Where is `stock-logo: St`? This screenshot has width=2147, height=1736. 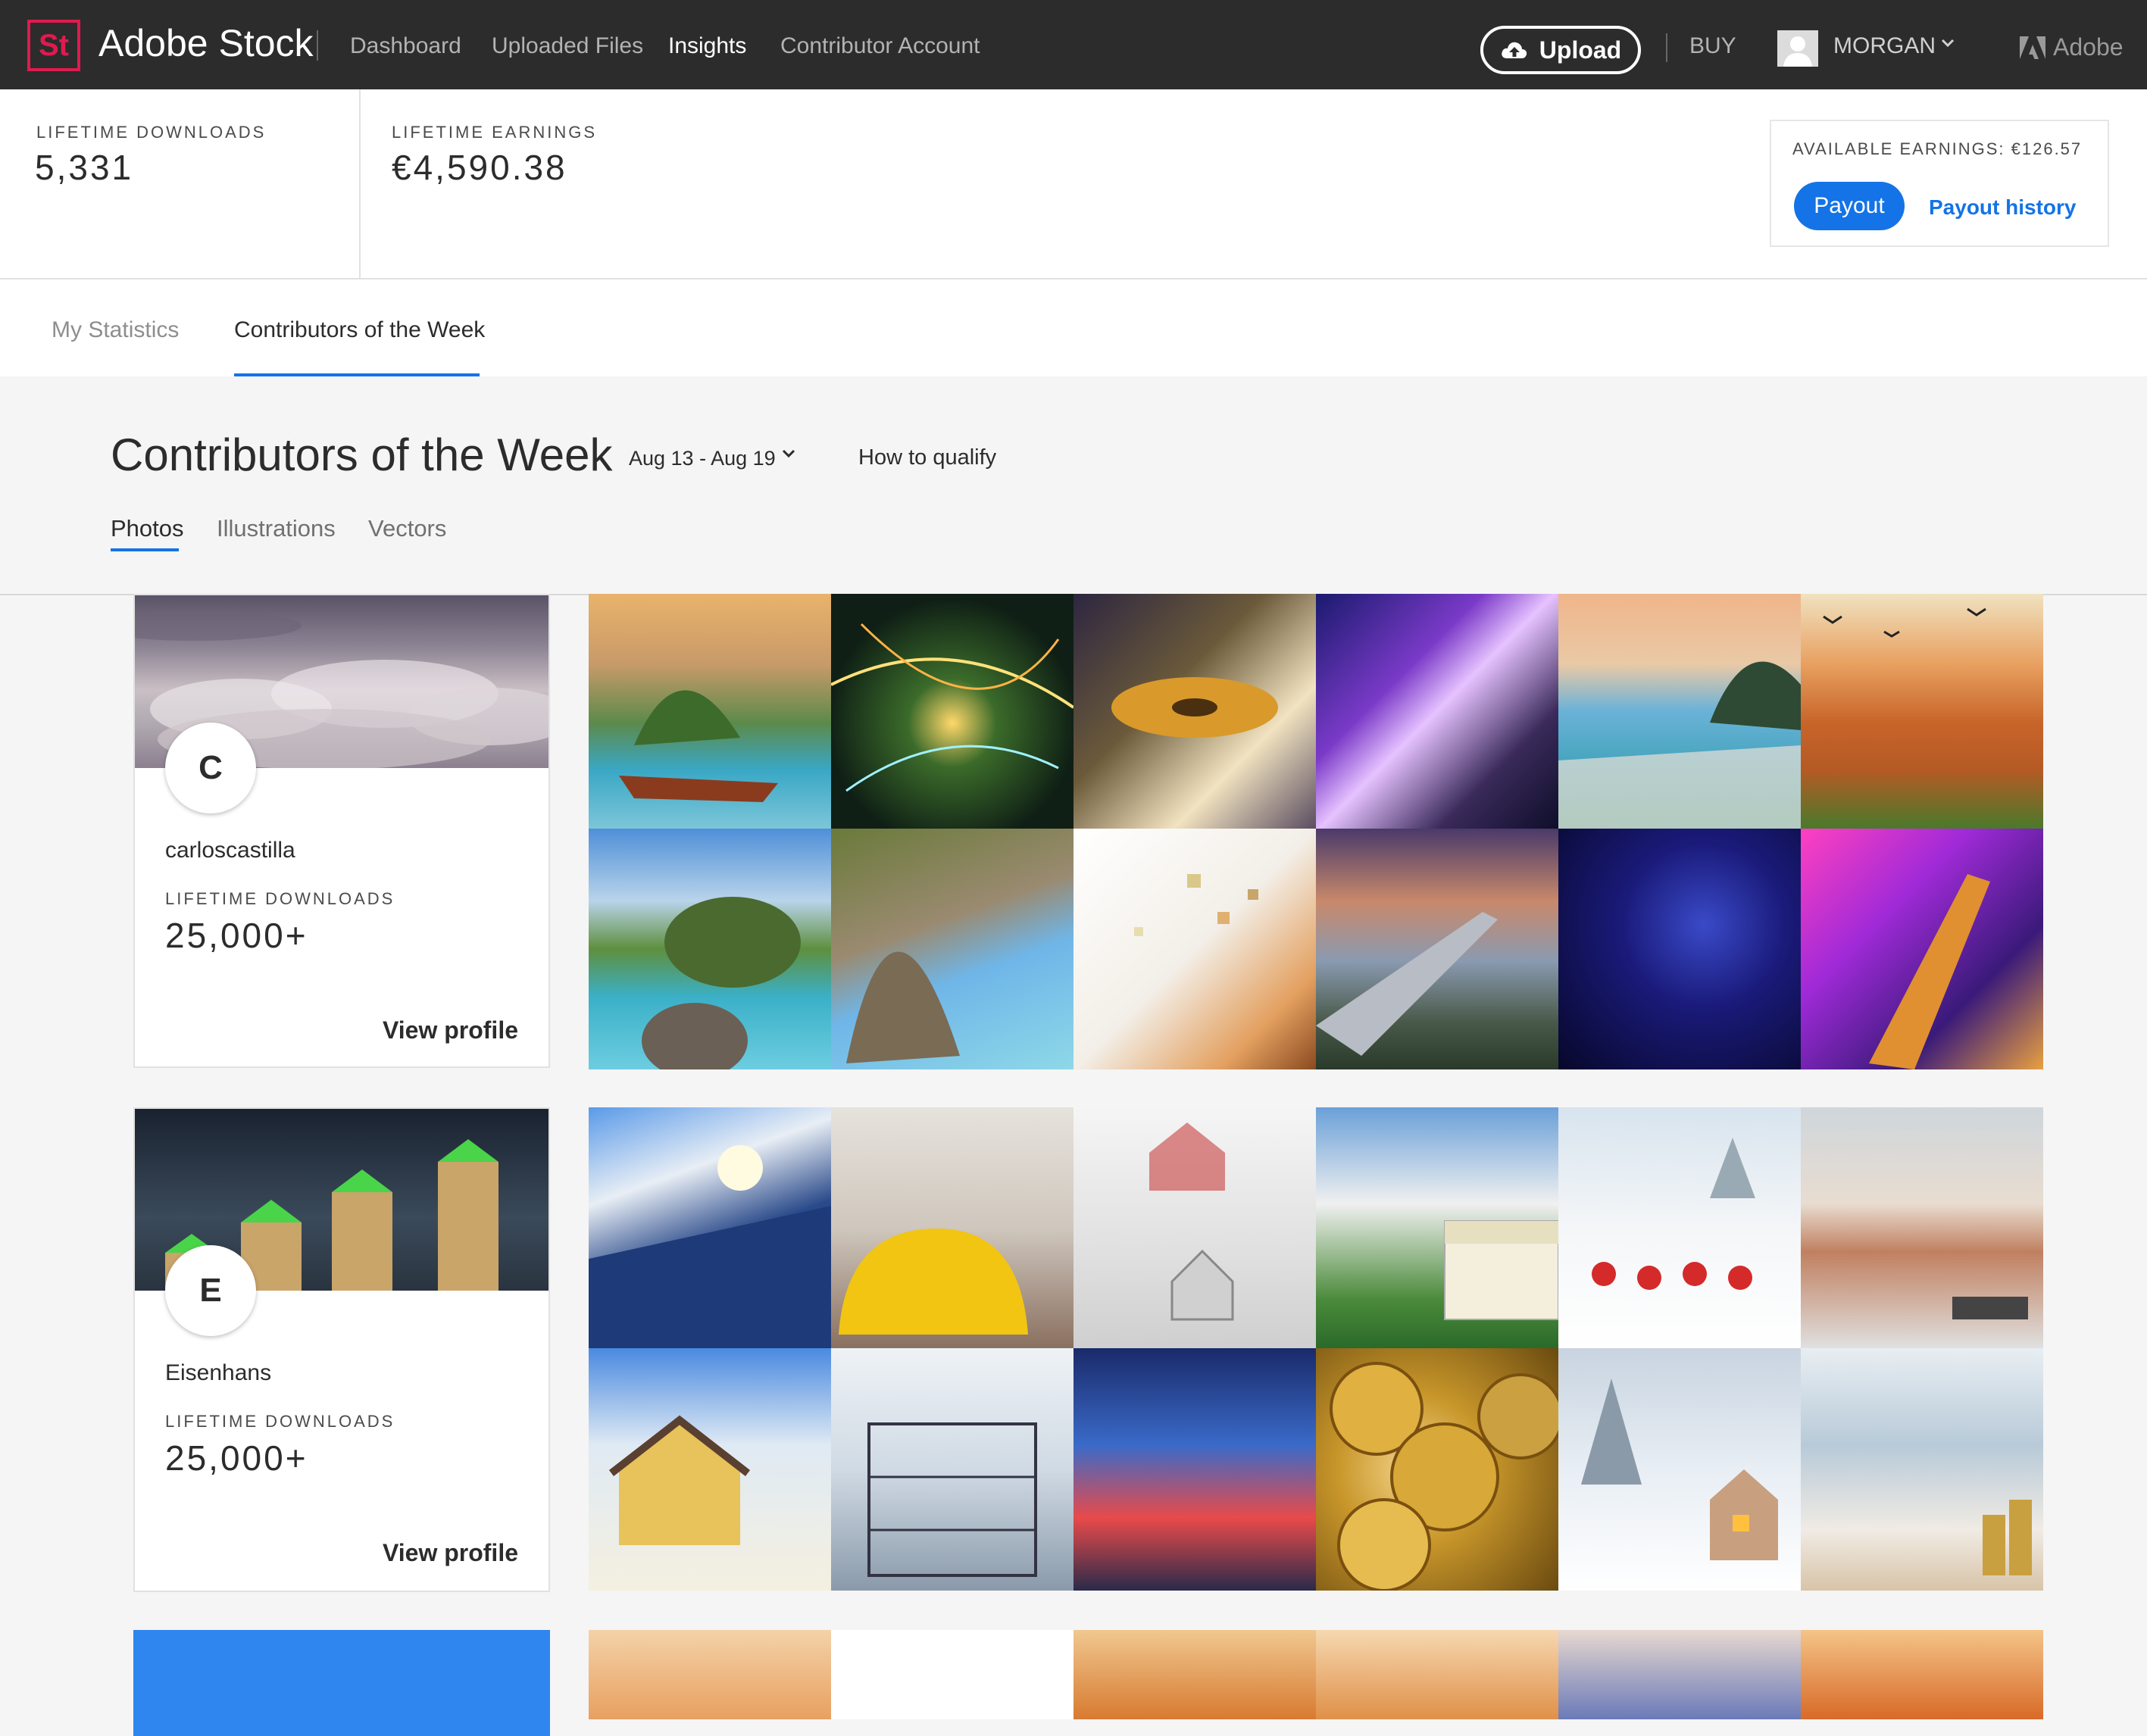
stock-logo: St is located at coordinates (53, 45).